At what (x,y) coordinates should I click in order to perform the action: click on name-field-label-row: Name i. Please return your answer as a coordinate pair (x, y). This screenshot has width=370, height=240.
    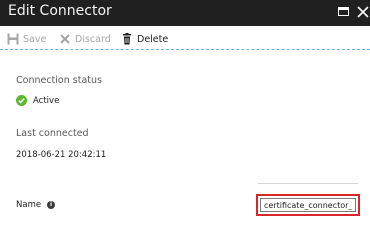
    Looking at the image, I should click on (36, 205).